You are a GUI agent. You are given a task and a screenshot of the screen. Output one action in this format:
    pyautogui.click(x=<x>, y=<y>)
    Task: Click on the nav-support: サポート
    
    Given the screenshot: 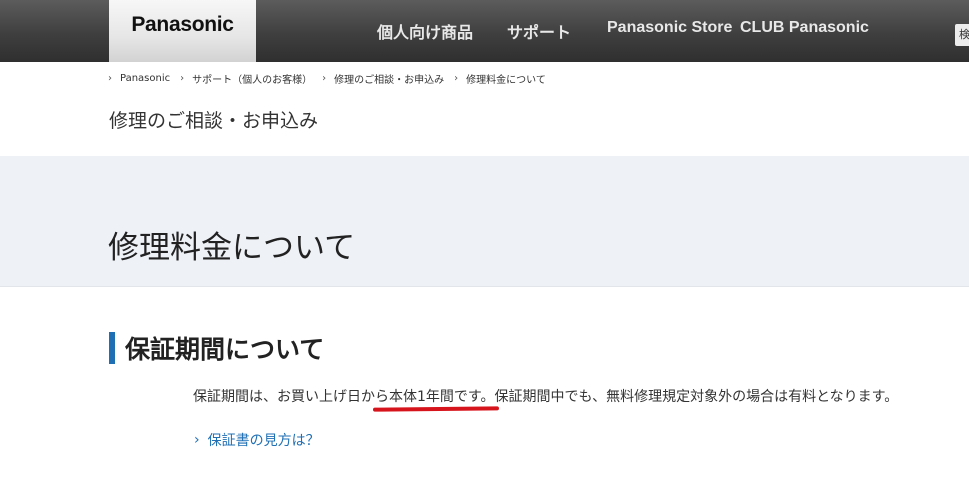 What is the action you would take?
    pyautogui.click(x=539, y=31)
    